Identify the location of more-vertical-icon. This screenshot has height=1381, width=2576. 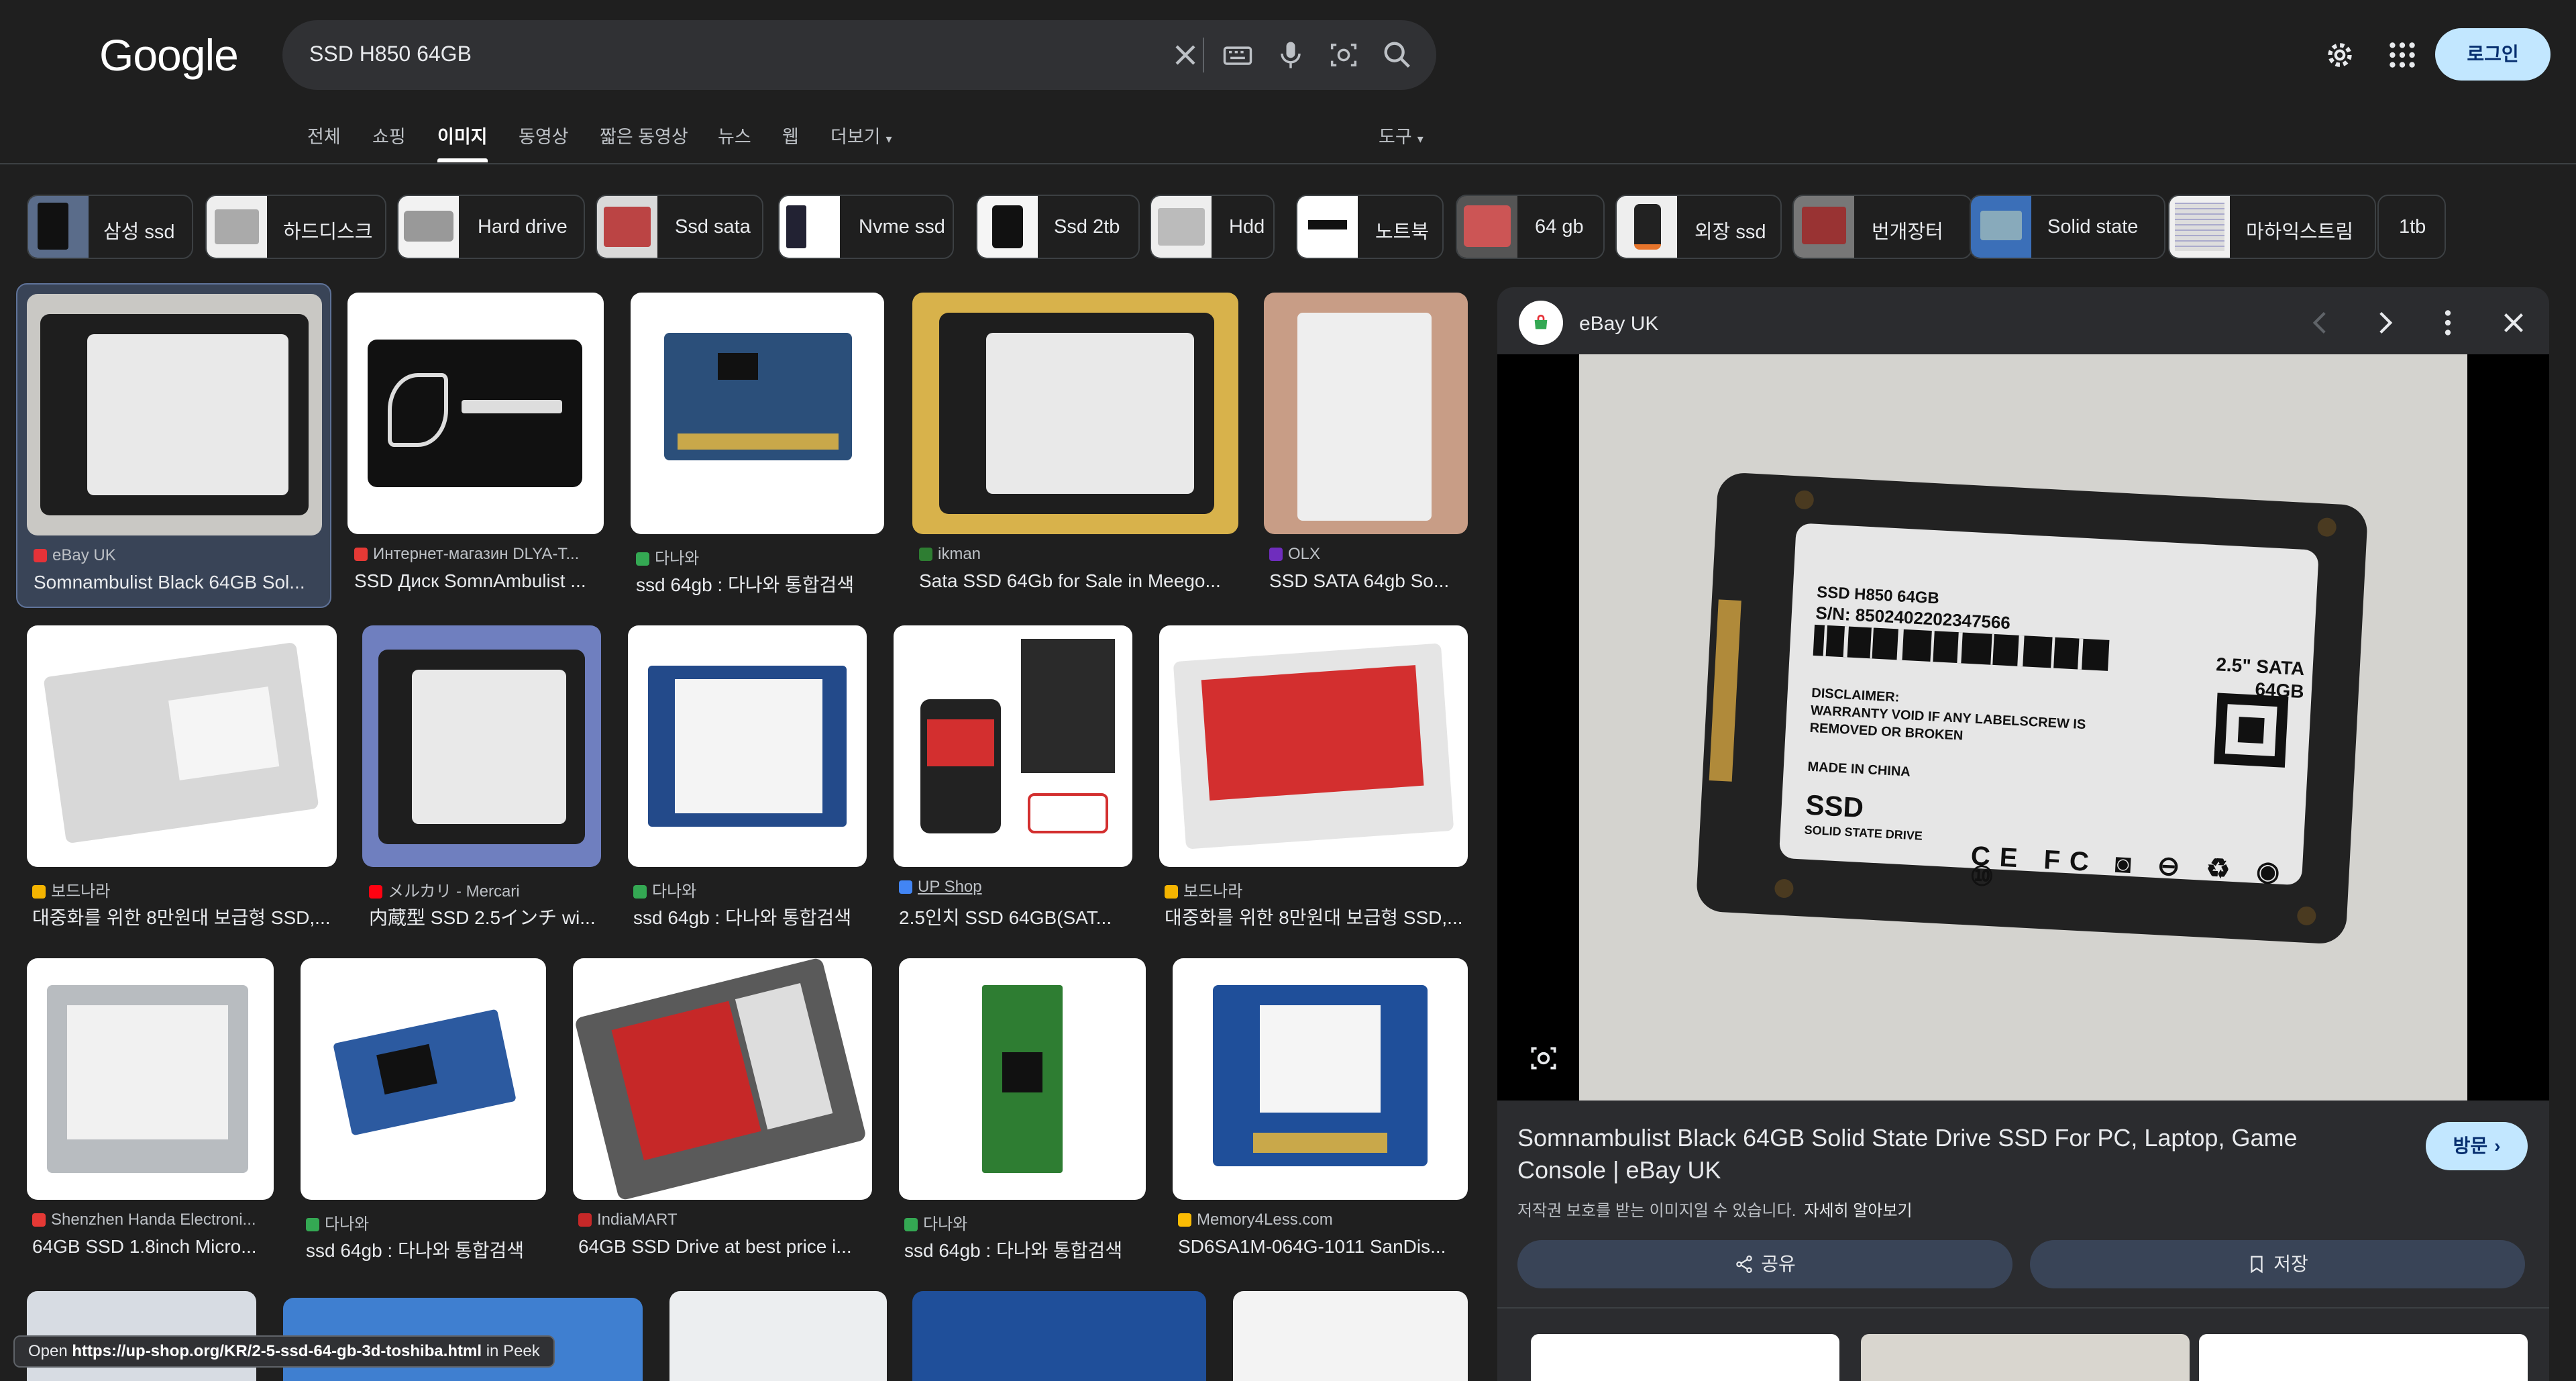
(2448, 323).